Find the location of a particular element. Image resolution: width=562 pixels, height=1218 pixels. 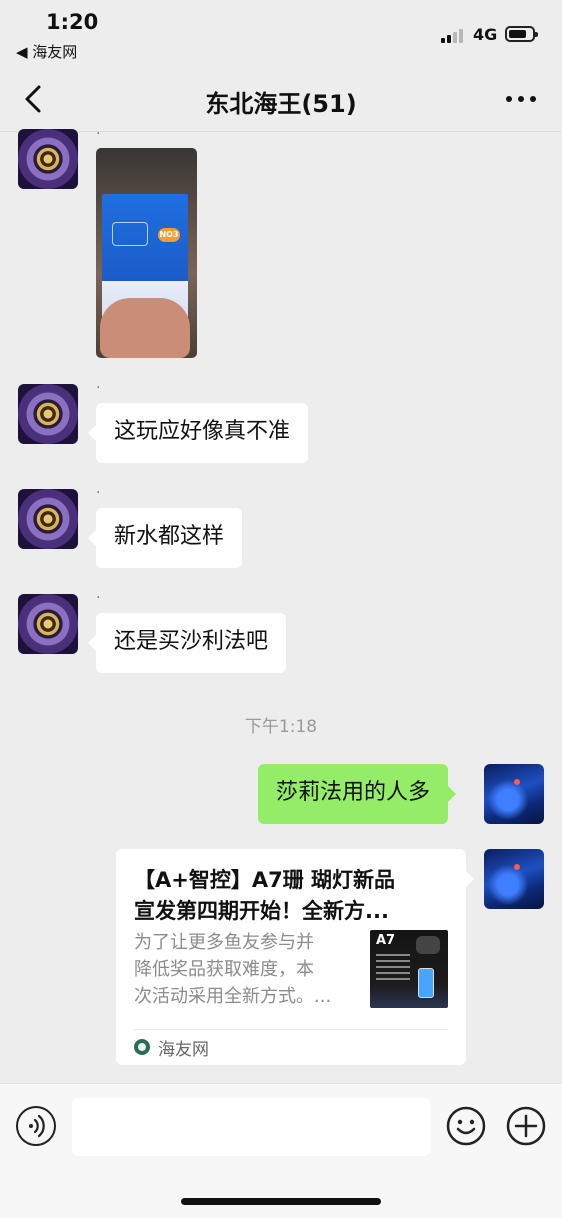

message-input is located at coordinates (251, 1127).